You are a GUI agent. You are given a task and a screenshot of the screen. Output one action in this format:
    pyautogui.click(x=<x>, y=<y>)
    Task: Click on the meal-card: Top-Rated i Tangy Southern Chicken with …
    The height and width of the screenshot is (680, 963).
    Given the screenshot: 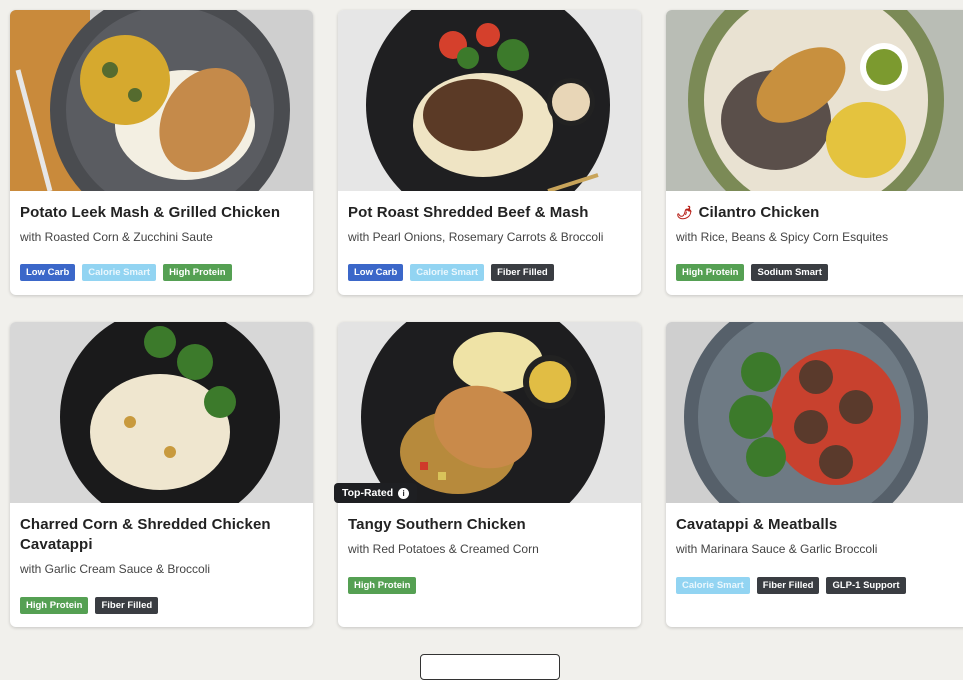 What is the action you would take?
    pyautogui.click(x=487, y=474)
    